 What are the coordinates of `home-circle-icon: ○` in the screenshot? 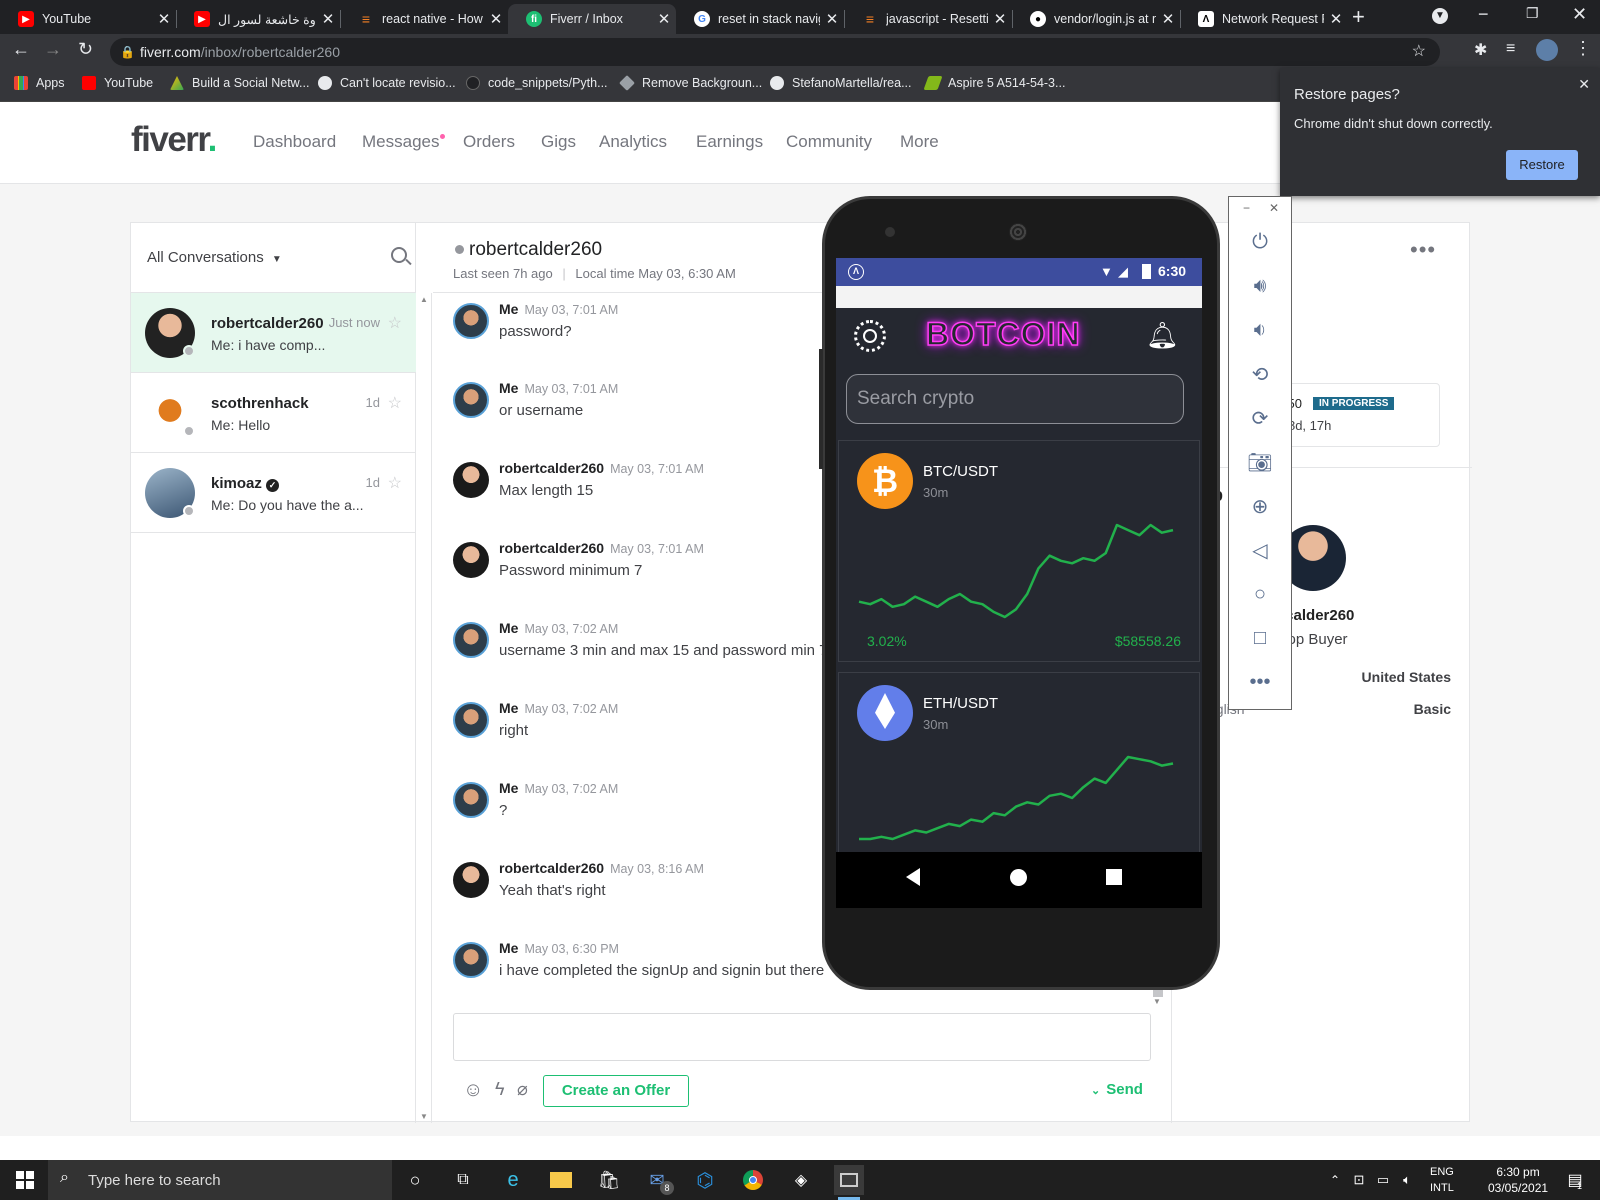 It's located at (1260, 594).